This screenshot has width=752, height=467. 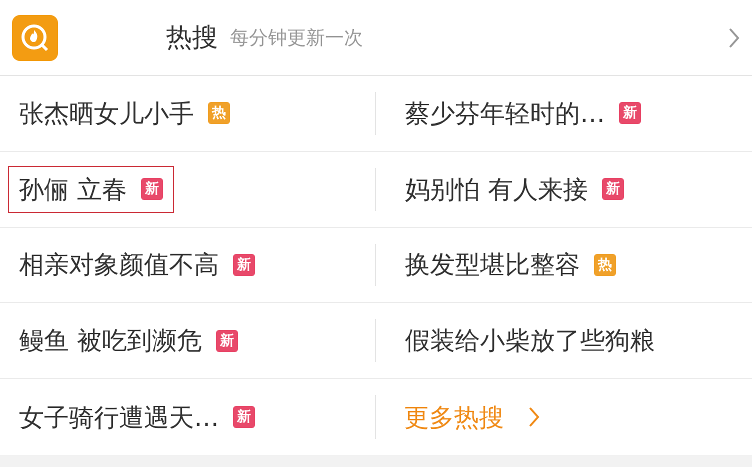 What do you see at coordinates (110, 341) in the screenshot?
I see `topic-text: 鳗鱼 被吃到濒危` at bounding box center [110, 341].